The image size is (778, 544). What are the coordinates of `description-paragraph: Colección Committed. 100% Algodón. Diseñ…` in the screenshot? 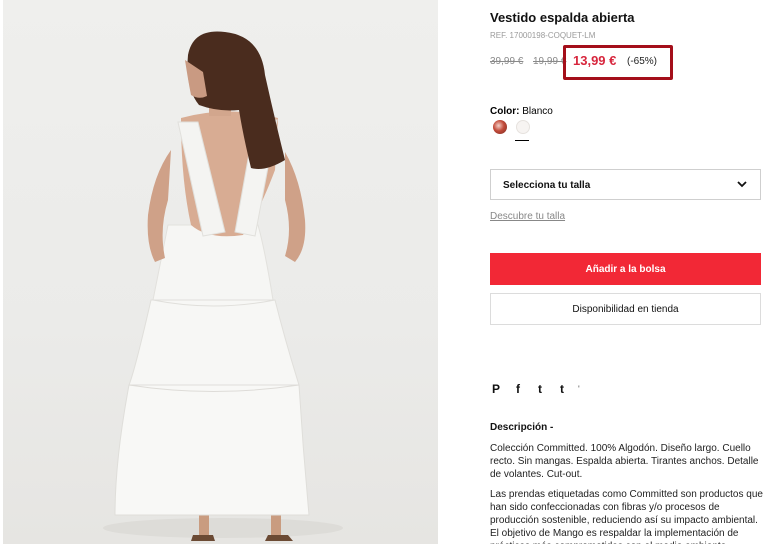 It's located at (624, 461).